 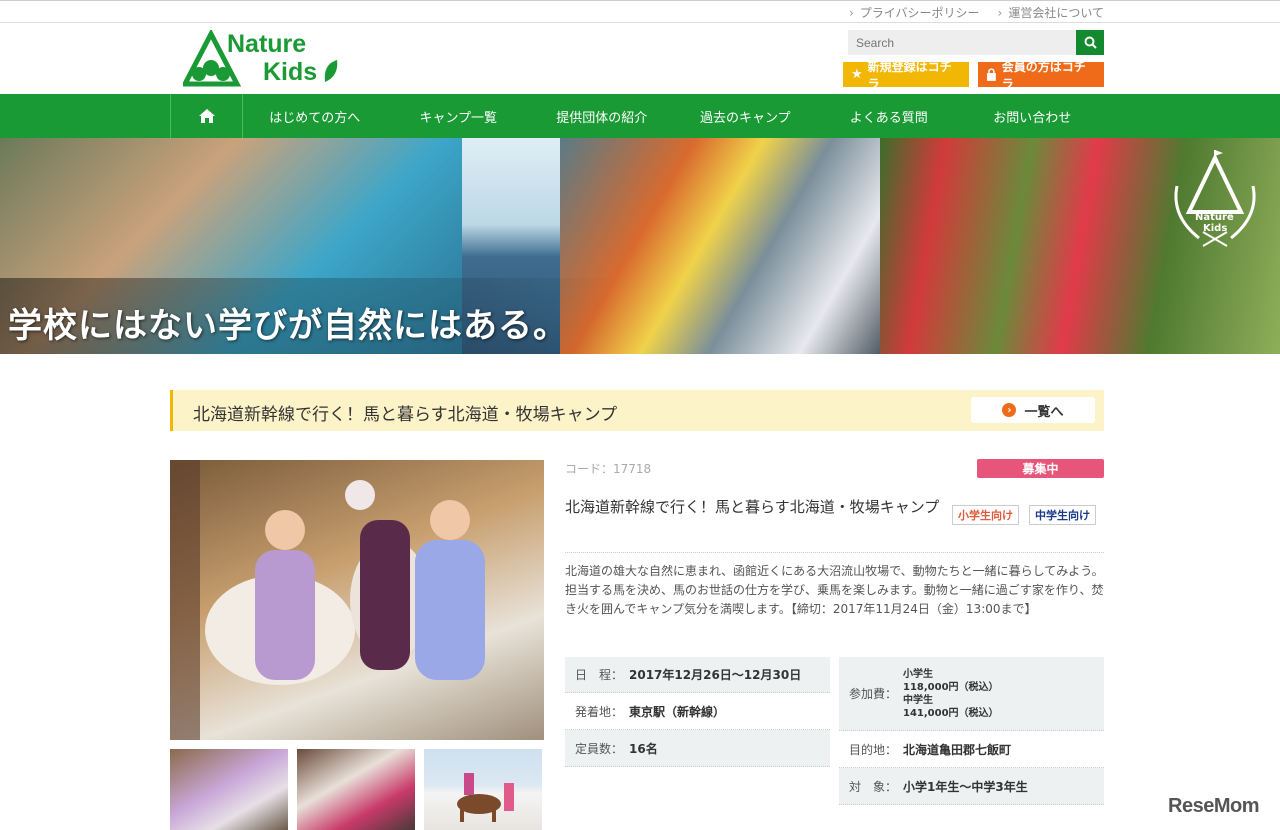 I want to click on fee-elementary: 118,000円（税込）, so click(x=951, y=687).